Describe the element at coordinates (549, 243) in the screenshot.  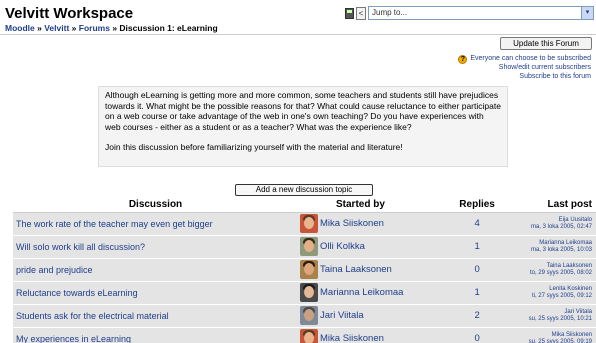
I see `last-post-author: Marianna Leikomaa` at that location.